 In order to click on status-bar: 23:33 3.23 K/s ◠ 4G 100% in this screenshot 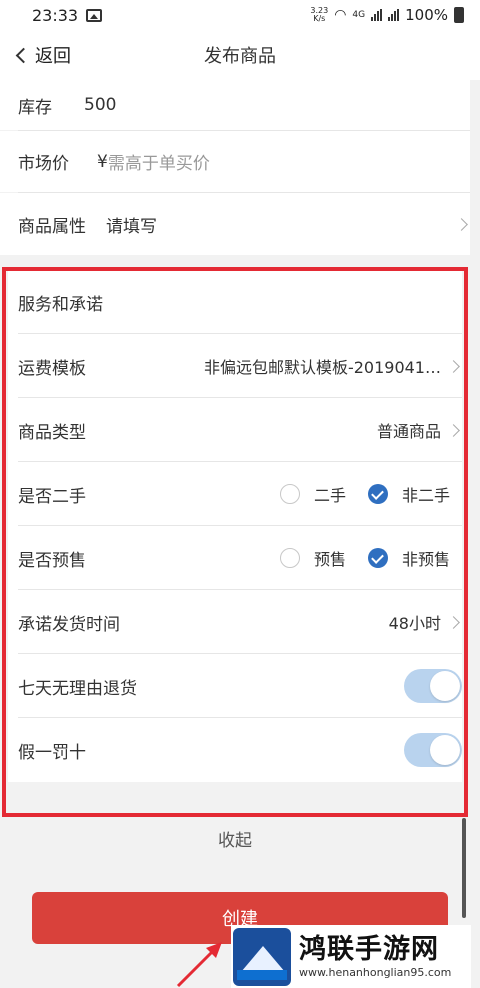, I will do `click(240, 15)`.